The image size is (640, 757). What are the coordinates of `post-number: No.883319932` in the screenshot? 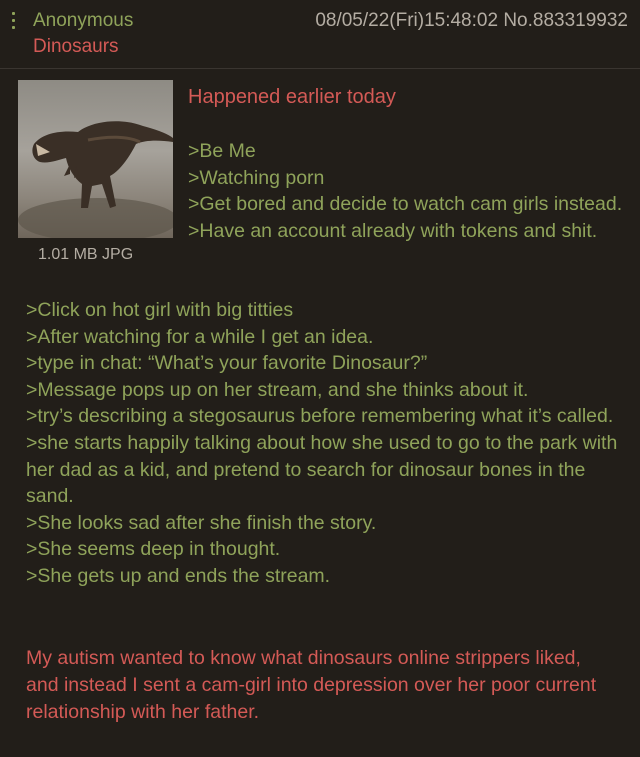 It's located at (565, 20).